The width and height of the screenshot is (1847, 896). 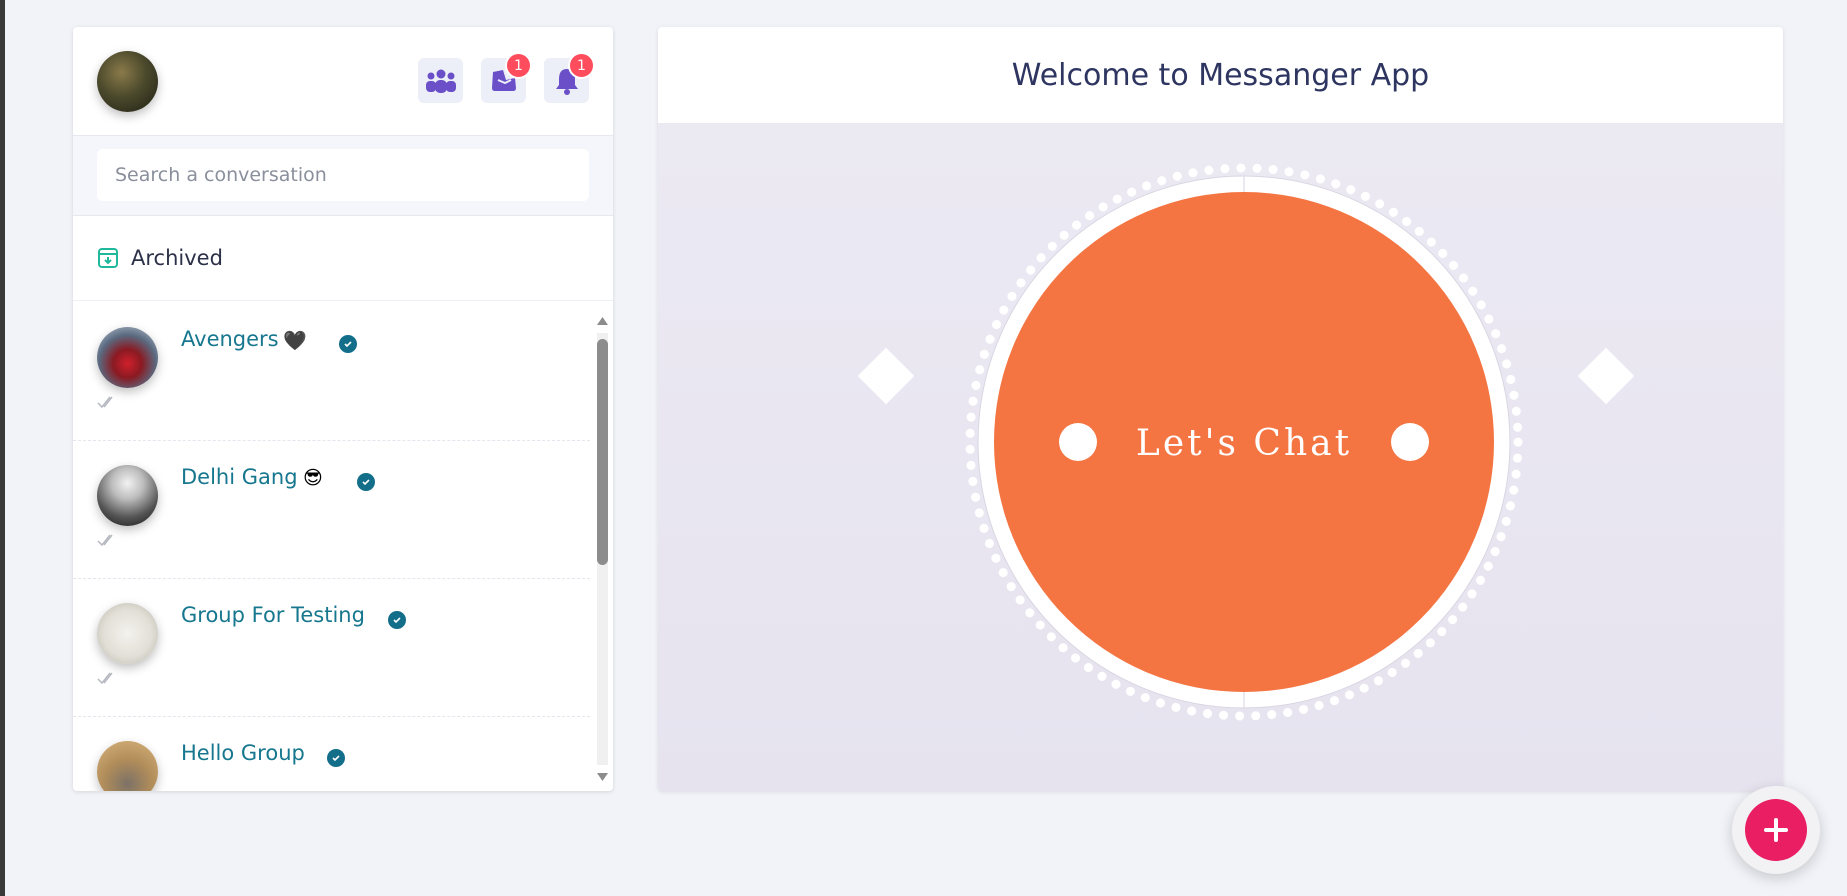 What do you see at coordinates (2, 448) in the screenshot?
I see `window-edge` at bounding box center [2, 448].